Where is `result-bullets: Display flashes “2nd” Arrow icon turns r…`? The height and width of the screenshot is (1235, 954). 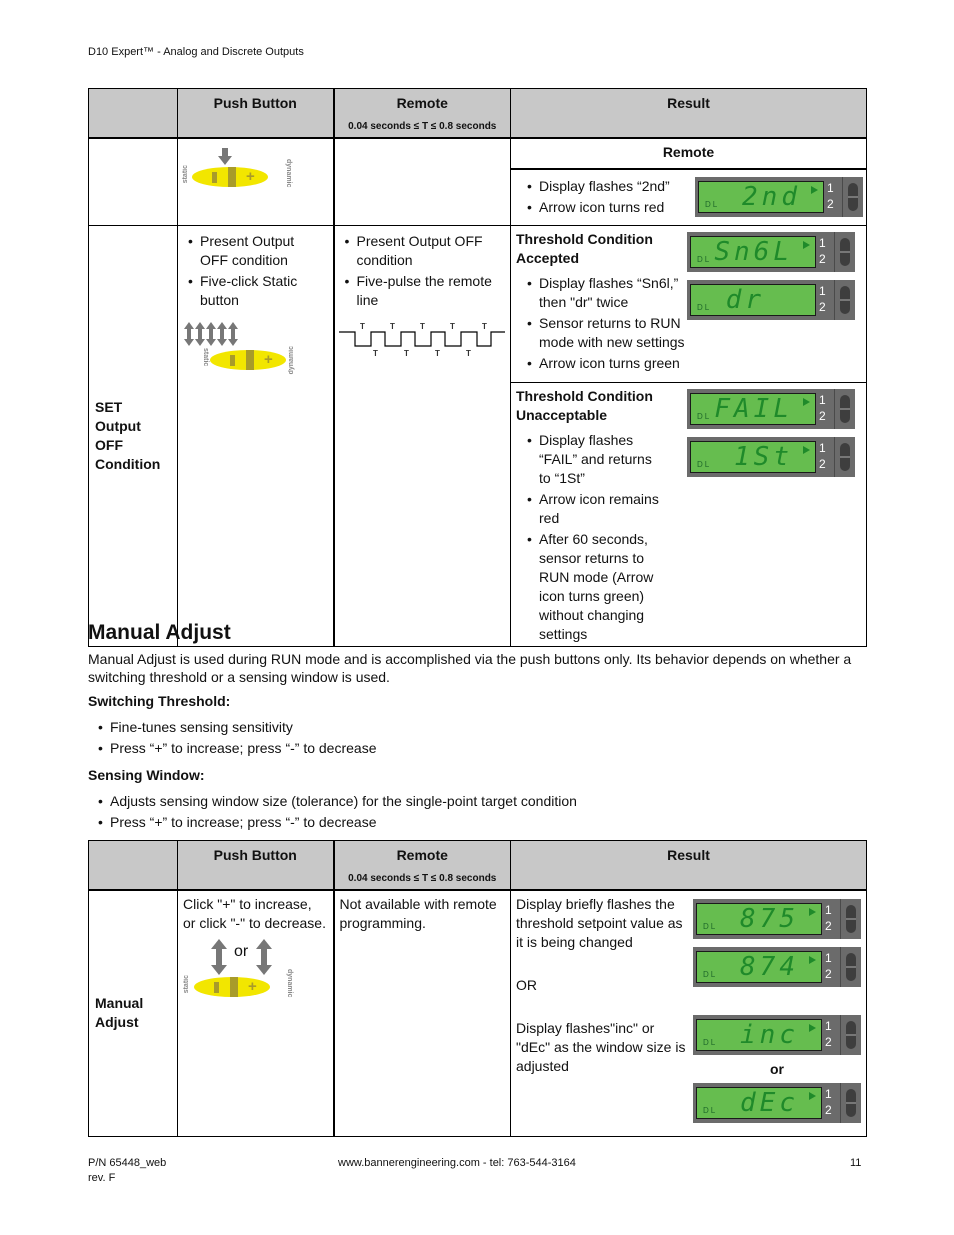 result-bullets: Display flashes “2nd” Arrow icon turns r… is located at coordinates (606, 201).